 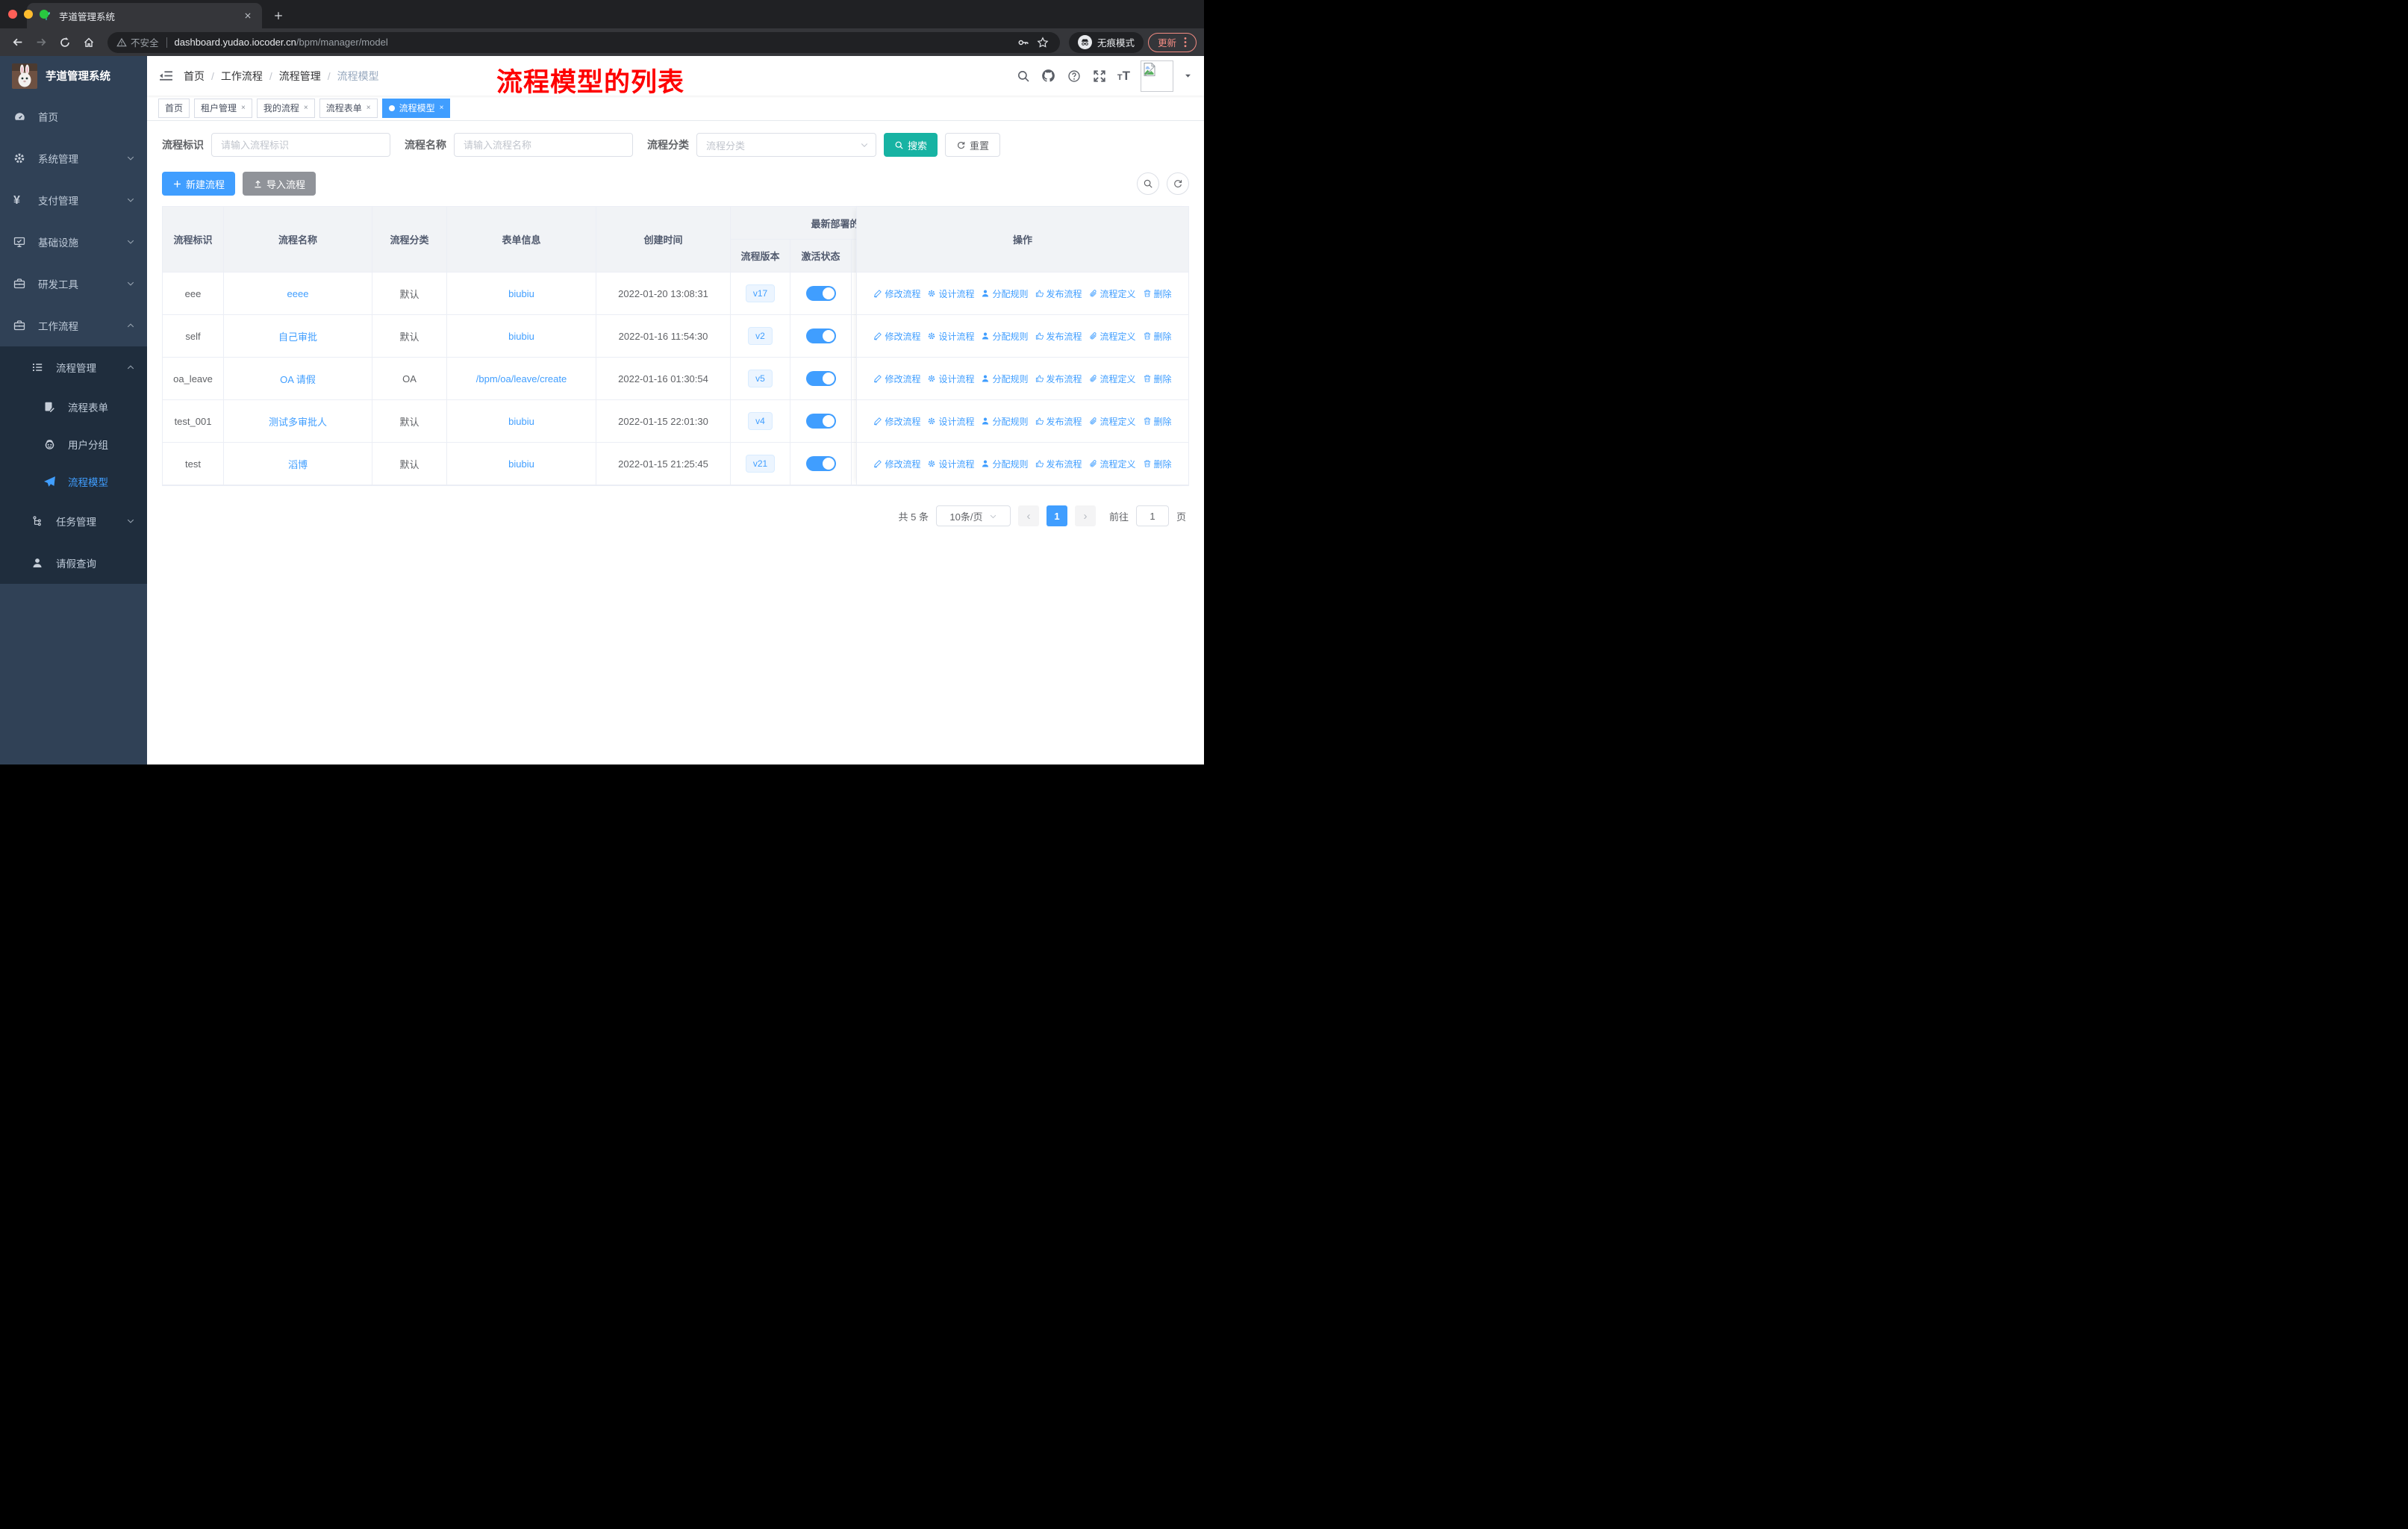 I want to click on fullscreen-icon, so click(x=1099, y=77).